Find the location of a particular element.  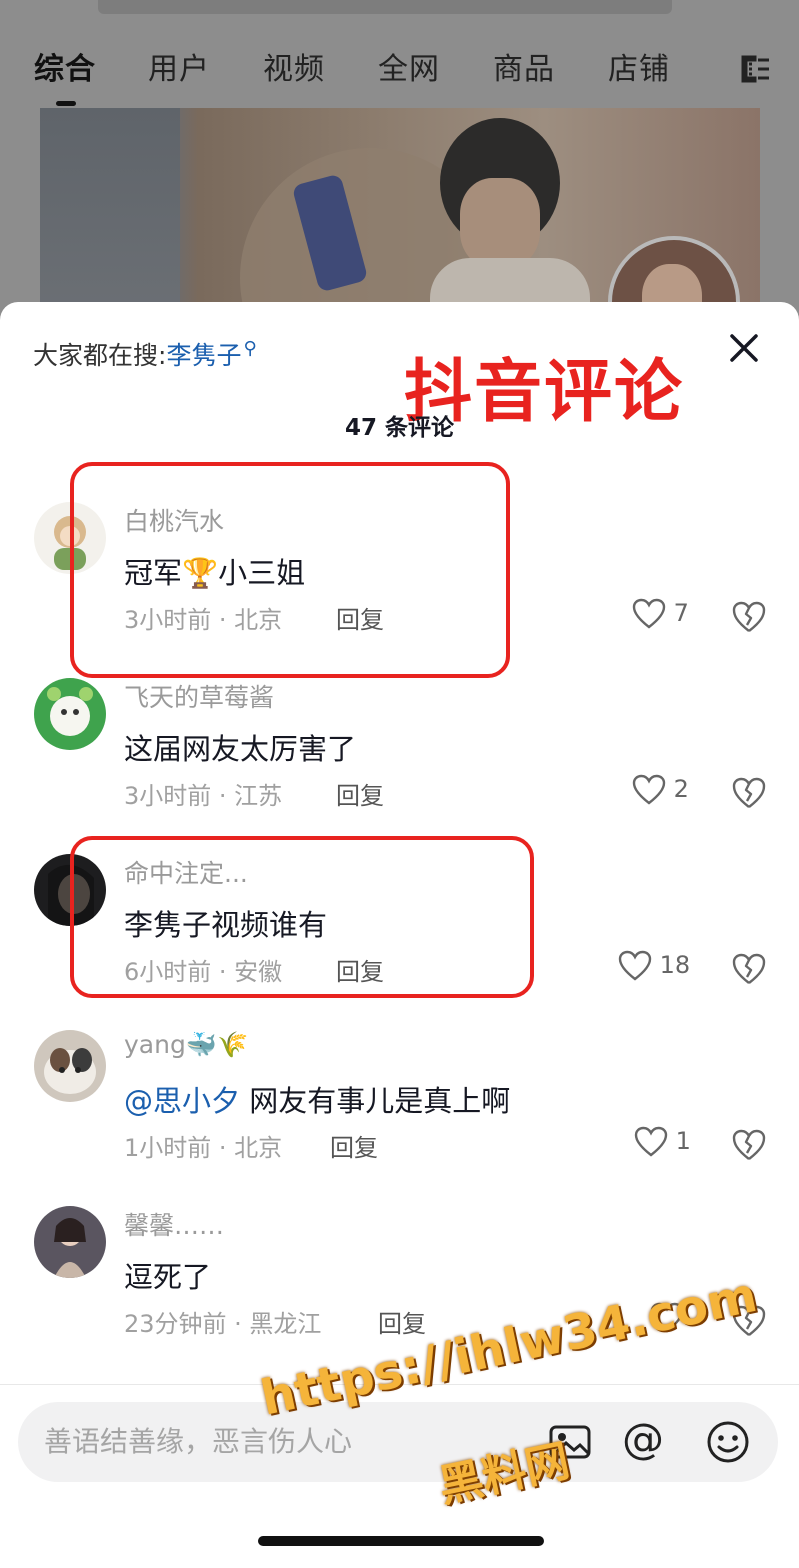

hot-search-keyword: 李隽子 is located at coordinates (203, 355).